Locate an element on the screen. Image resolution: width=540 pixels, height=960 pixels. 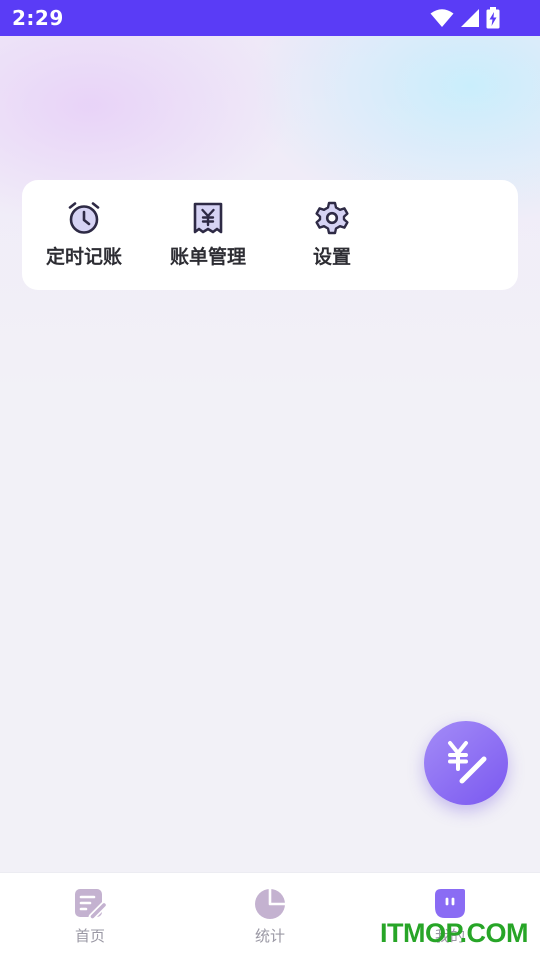
menu-item-settings: 设置 is located at coordinates (332, 236).